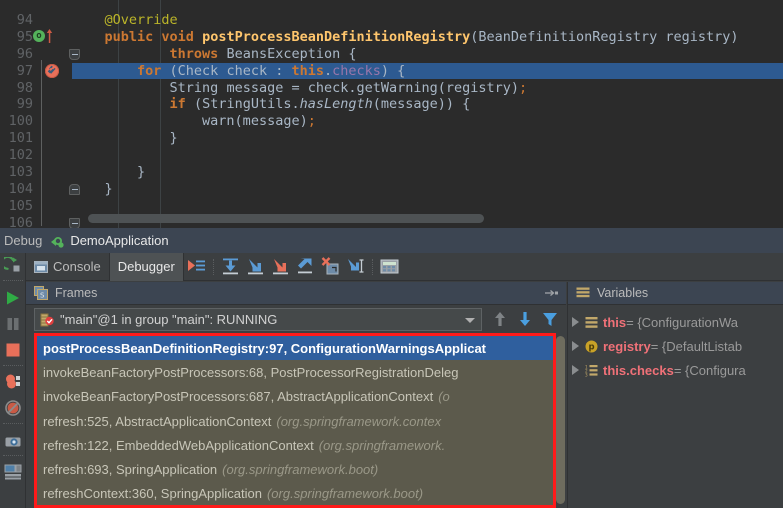  What do you see at coordinates (391, 121) in the screenshot?
I see `code-line: 100 warn(message);` at bounding box center [391, 121].